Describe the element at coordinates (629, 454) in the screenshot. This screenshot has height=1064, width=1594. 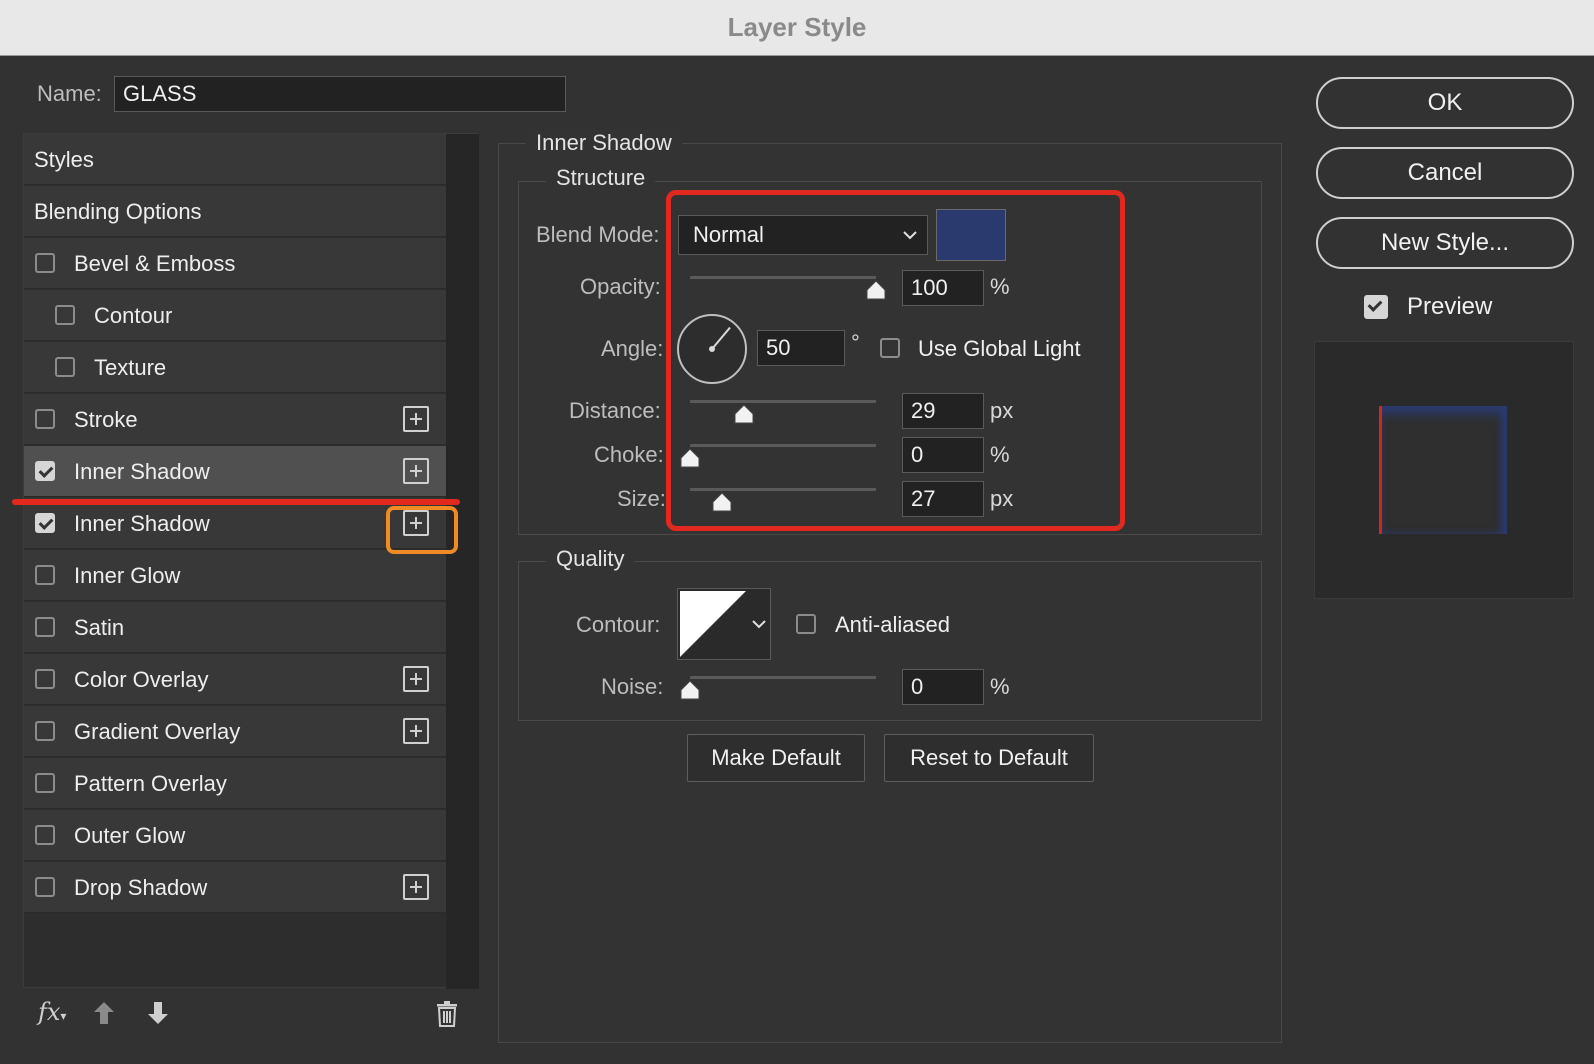
I see `choke-label: Choke:` at that location.